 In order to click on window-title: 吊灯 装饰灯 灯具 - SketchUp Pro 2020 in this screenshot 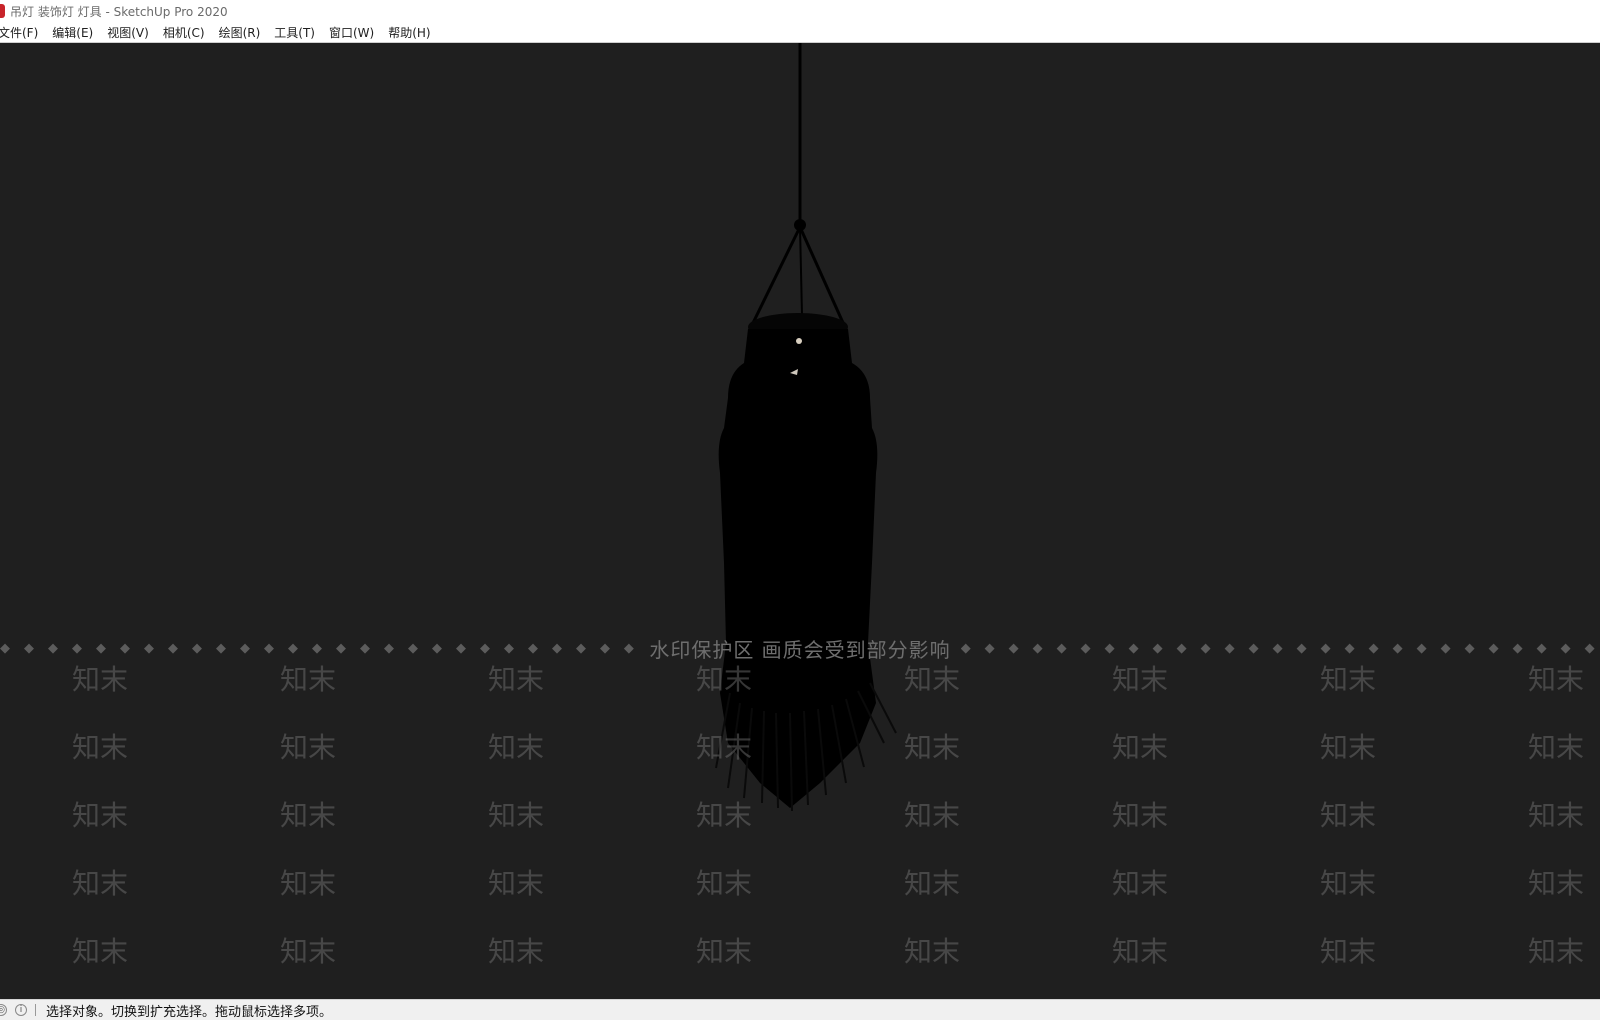, I will do `click(119, 11)`.